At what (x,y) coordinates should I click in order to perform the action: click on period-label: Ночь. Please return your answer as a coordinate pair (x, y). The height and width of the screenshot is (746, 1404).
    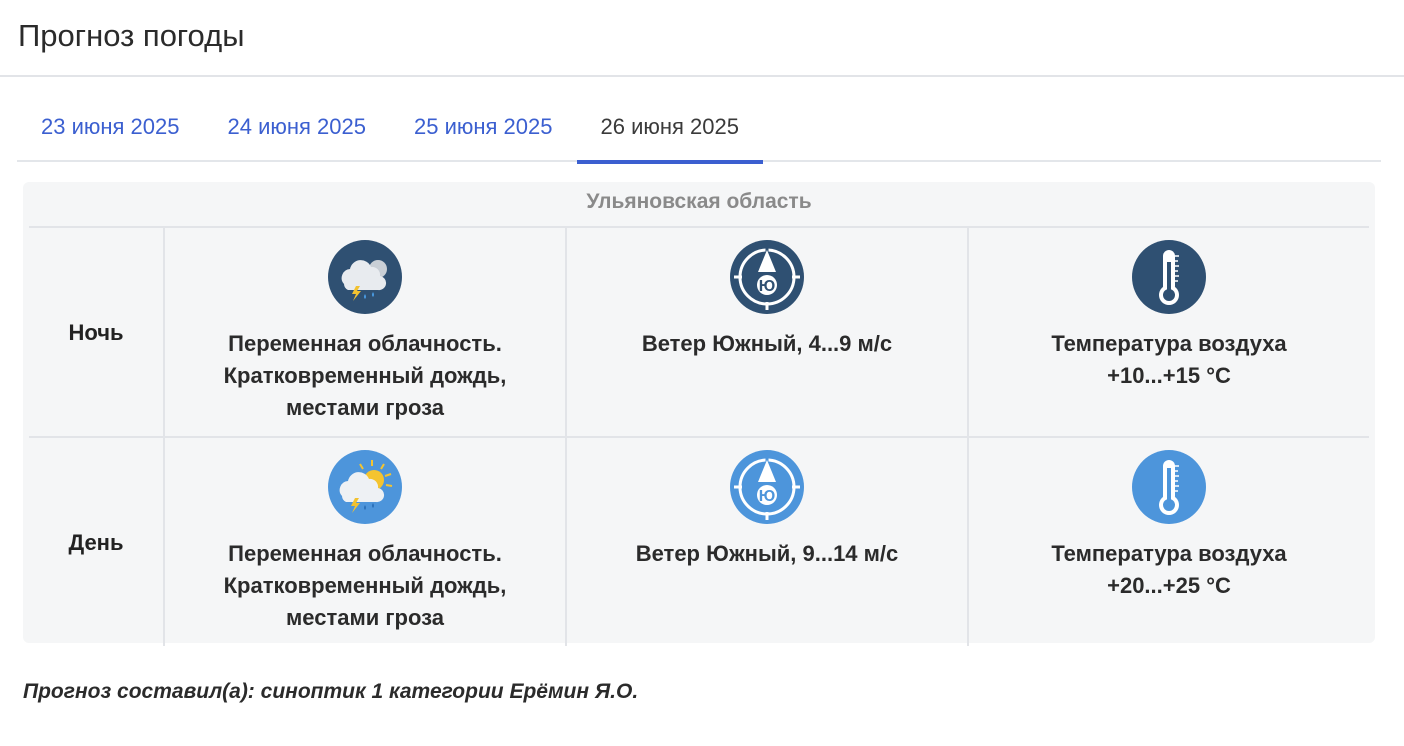
    Looking at the image, I should click on (96, 332).